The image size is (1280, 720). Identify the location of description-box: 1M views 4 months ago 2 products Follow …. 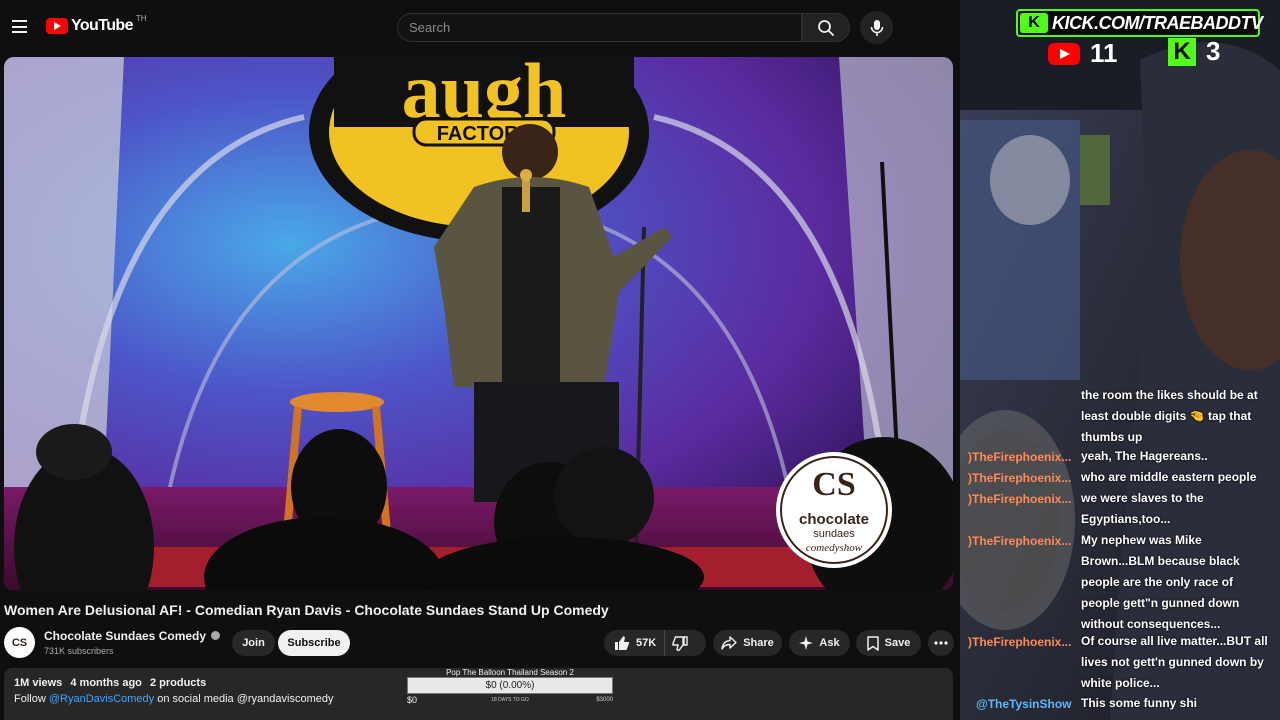
(478, 694).